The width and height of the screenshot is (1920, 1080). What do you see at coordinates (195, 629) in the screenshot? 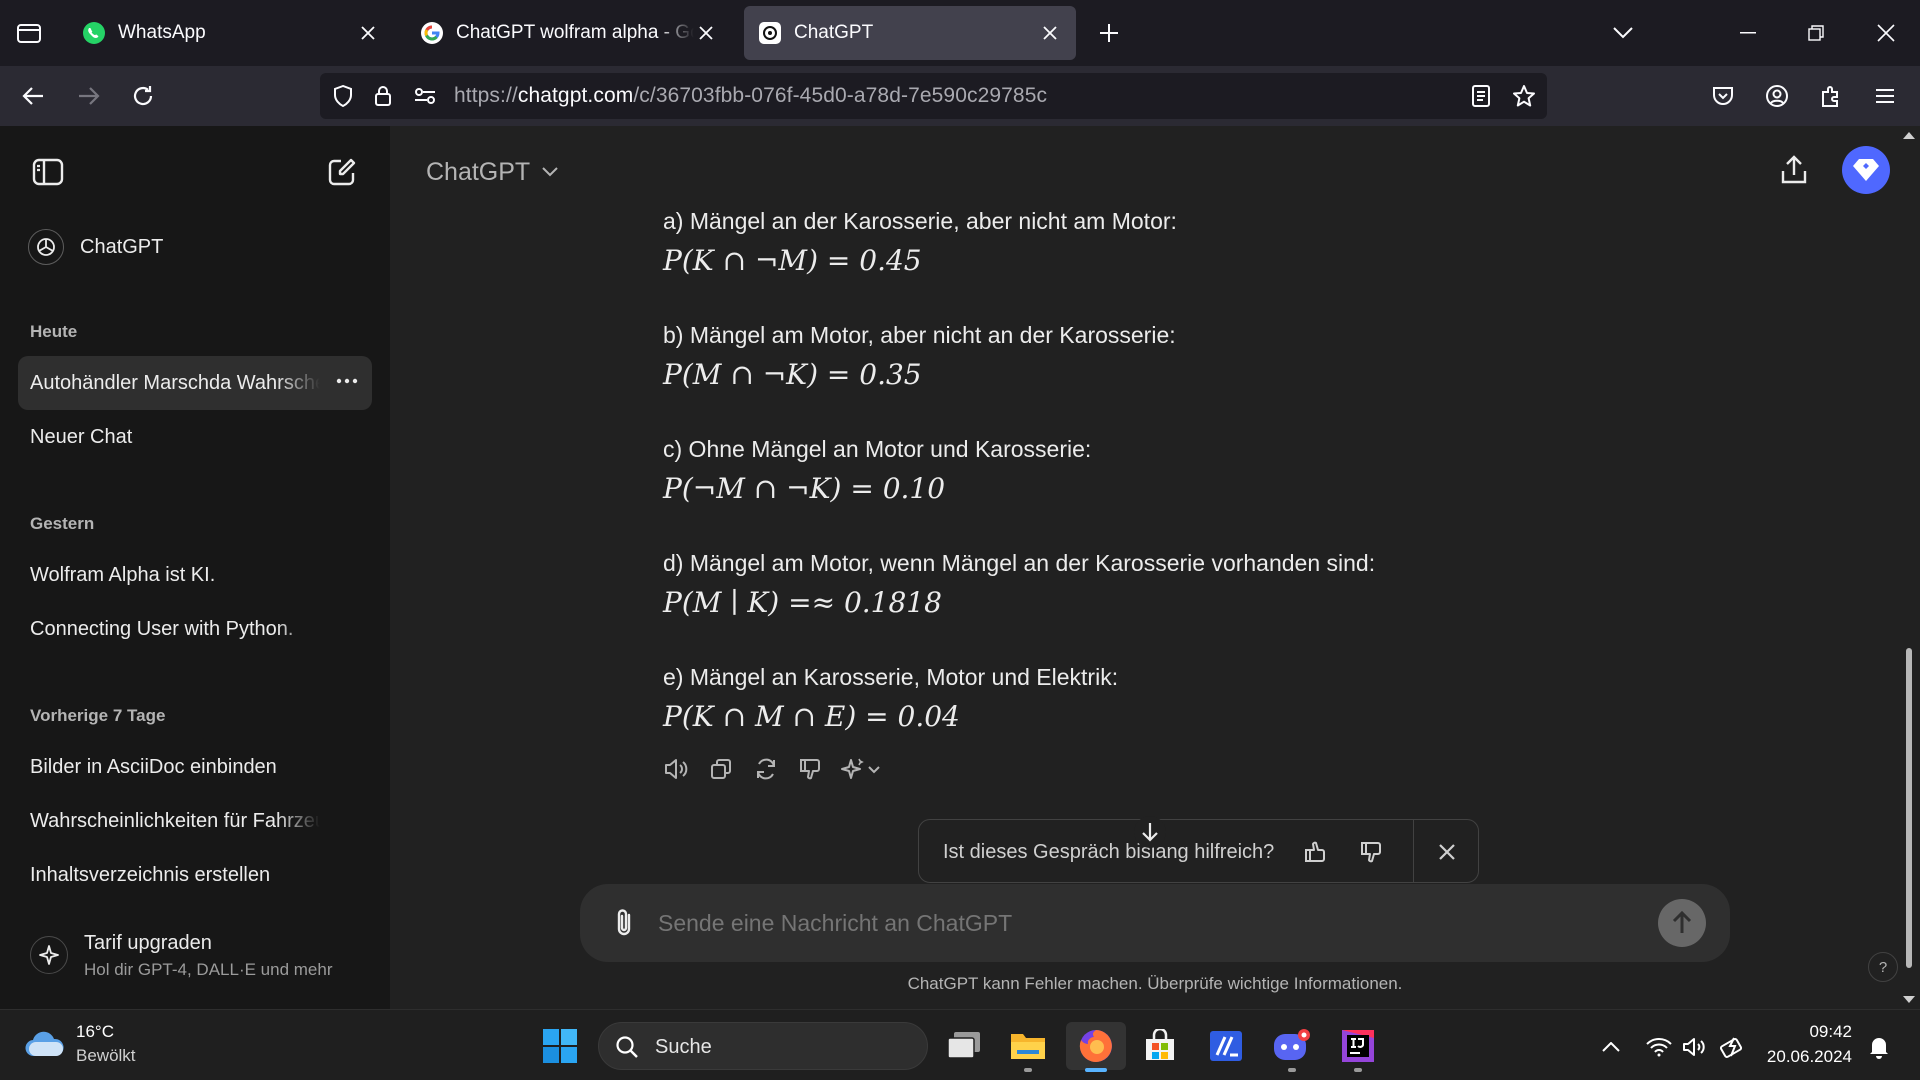
I see `chat-item-python: Connecting User with Python.` at bounding box center [195, 629].